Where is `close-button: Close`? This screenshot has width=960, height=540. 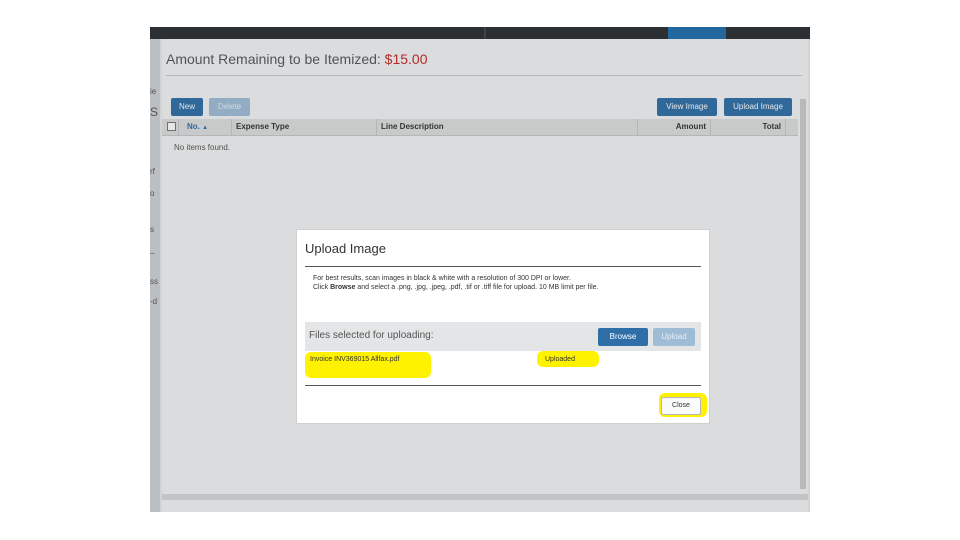
close-button: Close is located at coordinates (681, 406).